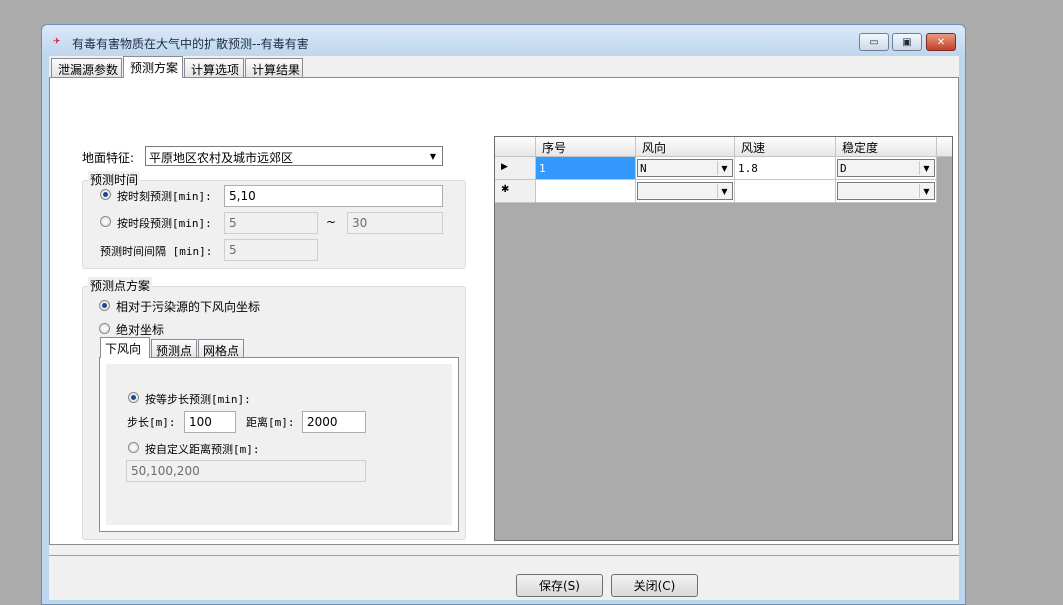 The height and width of the screenshot is (605, 1063). Describe the element at coordinates (654, 585) in the screenshot. I see `close-button: 关闭(C)` at that location.